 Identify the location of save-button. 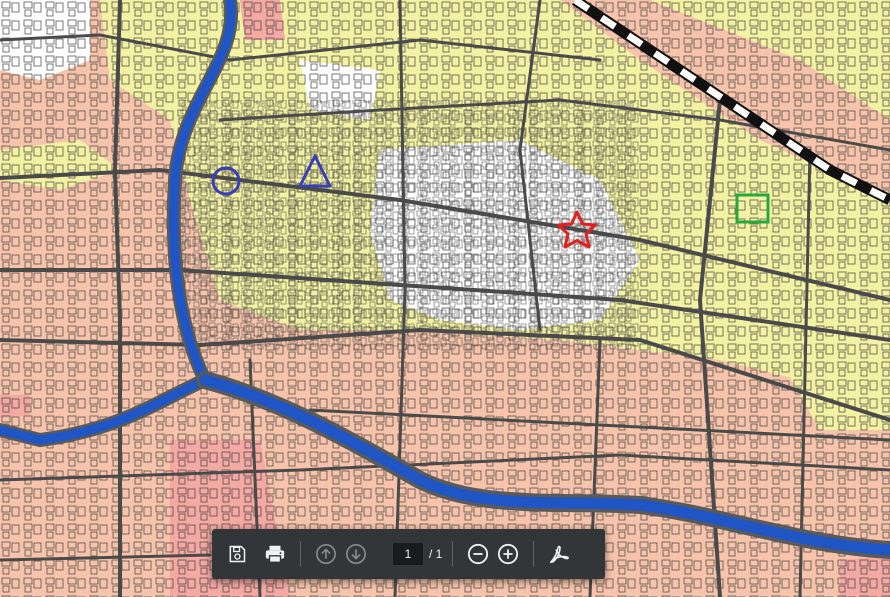
(237, 554).